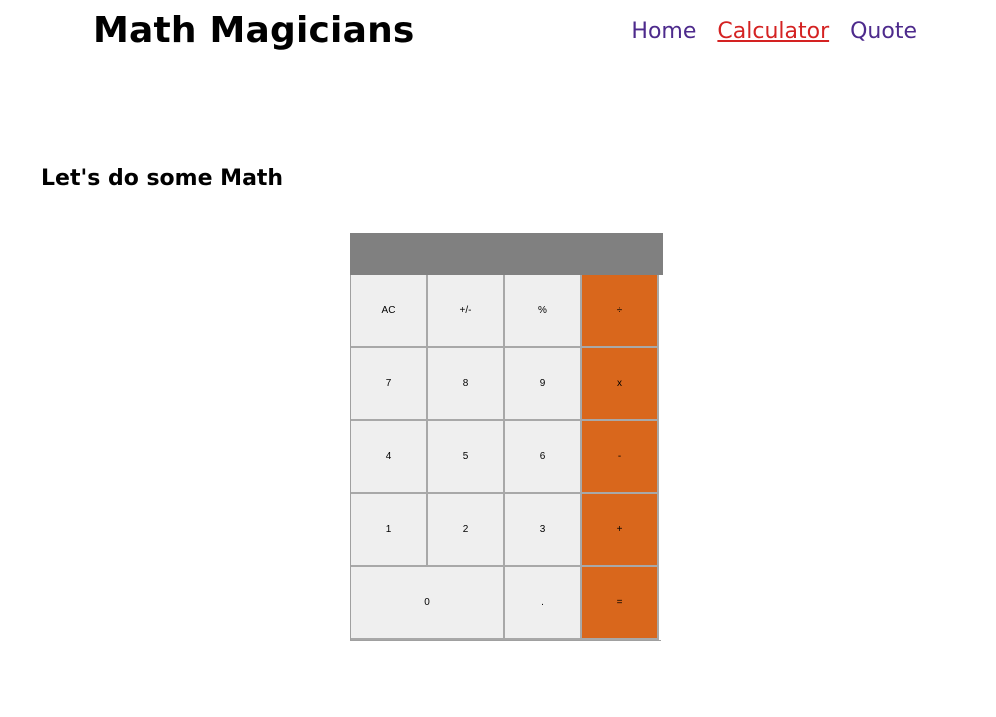 The height and width of the screenshot is (717, 996). I want to click on key-9: 9, so click(543, 384).